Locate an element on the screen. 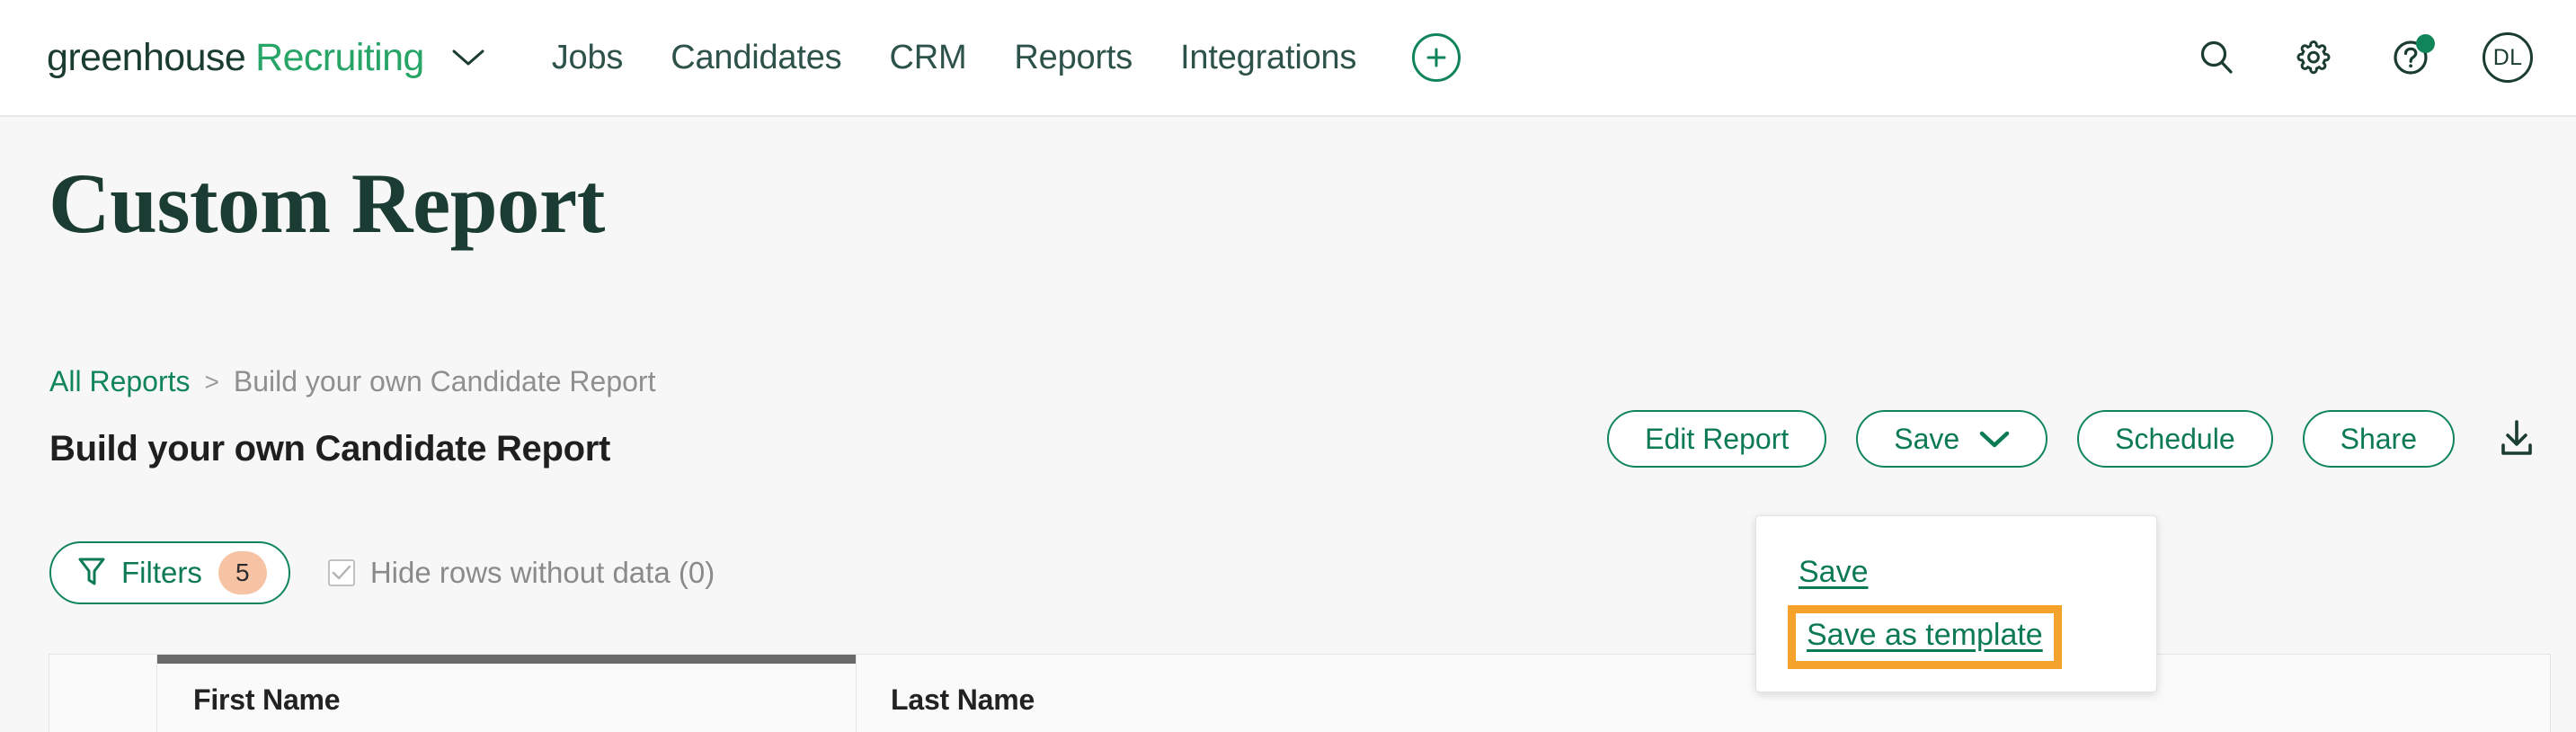 The height and width of the screenshot is (732, 2576). filter-toolbar: Filters 5 Hide rows without data (0) is located at coordinates (382, 572).